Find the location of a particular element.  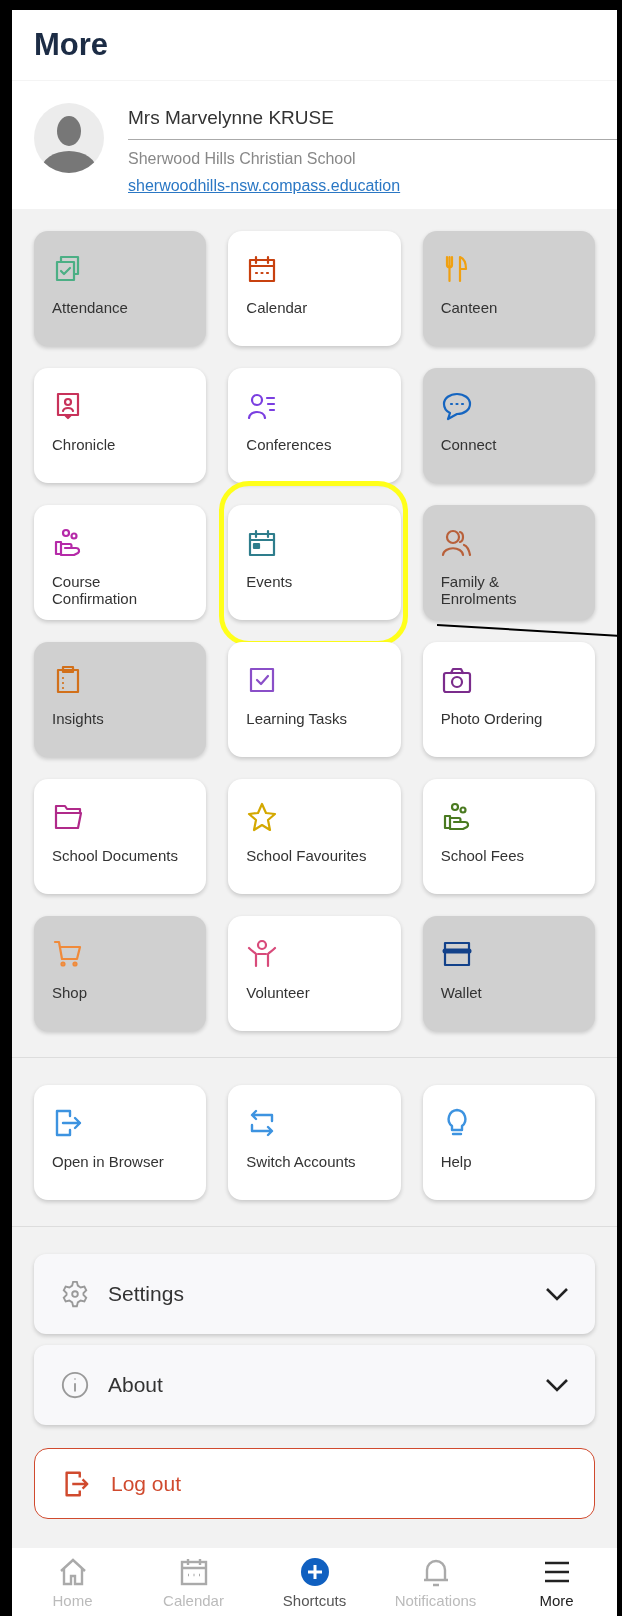

accordion-row: About is located at coordinates (314, 1385).